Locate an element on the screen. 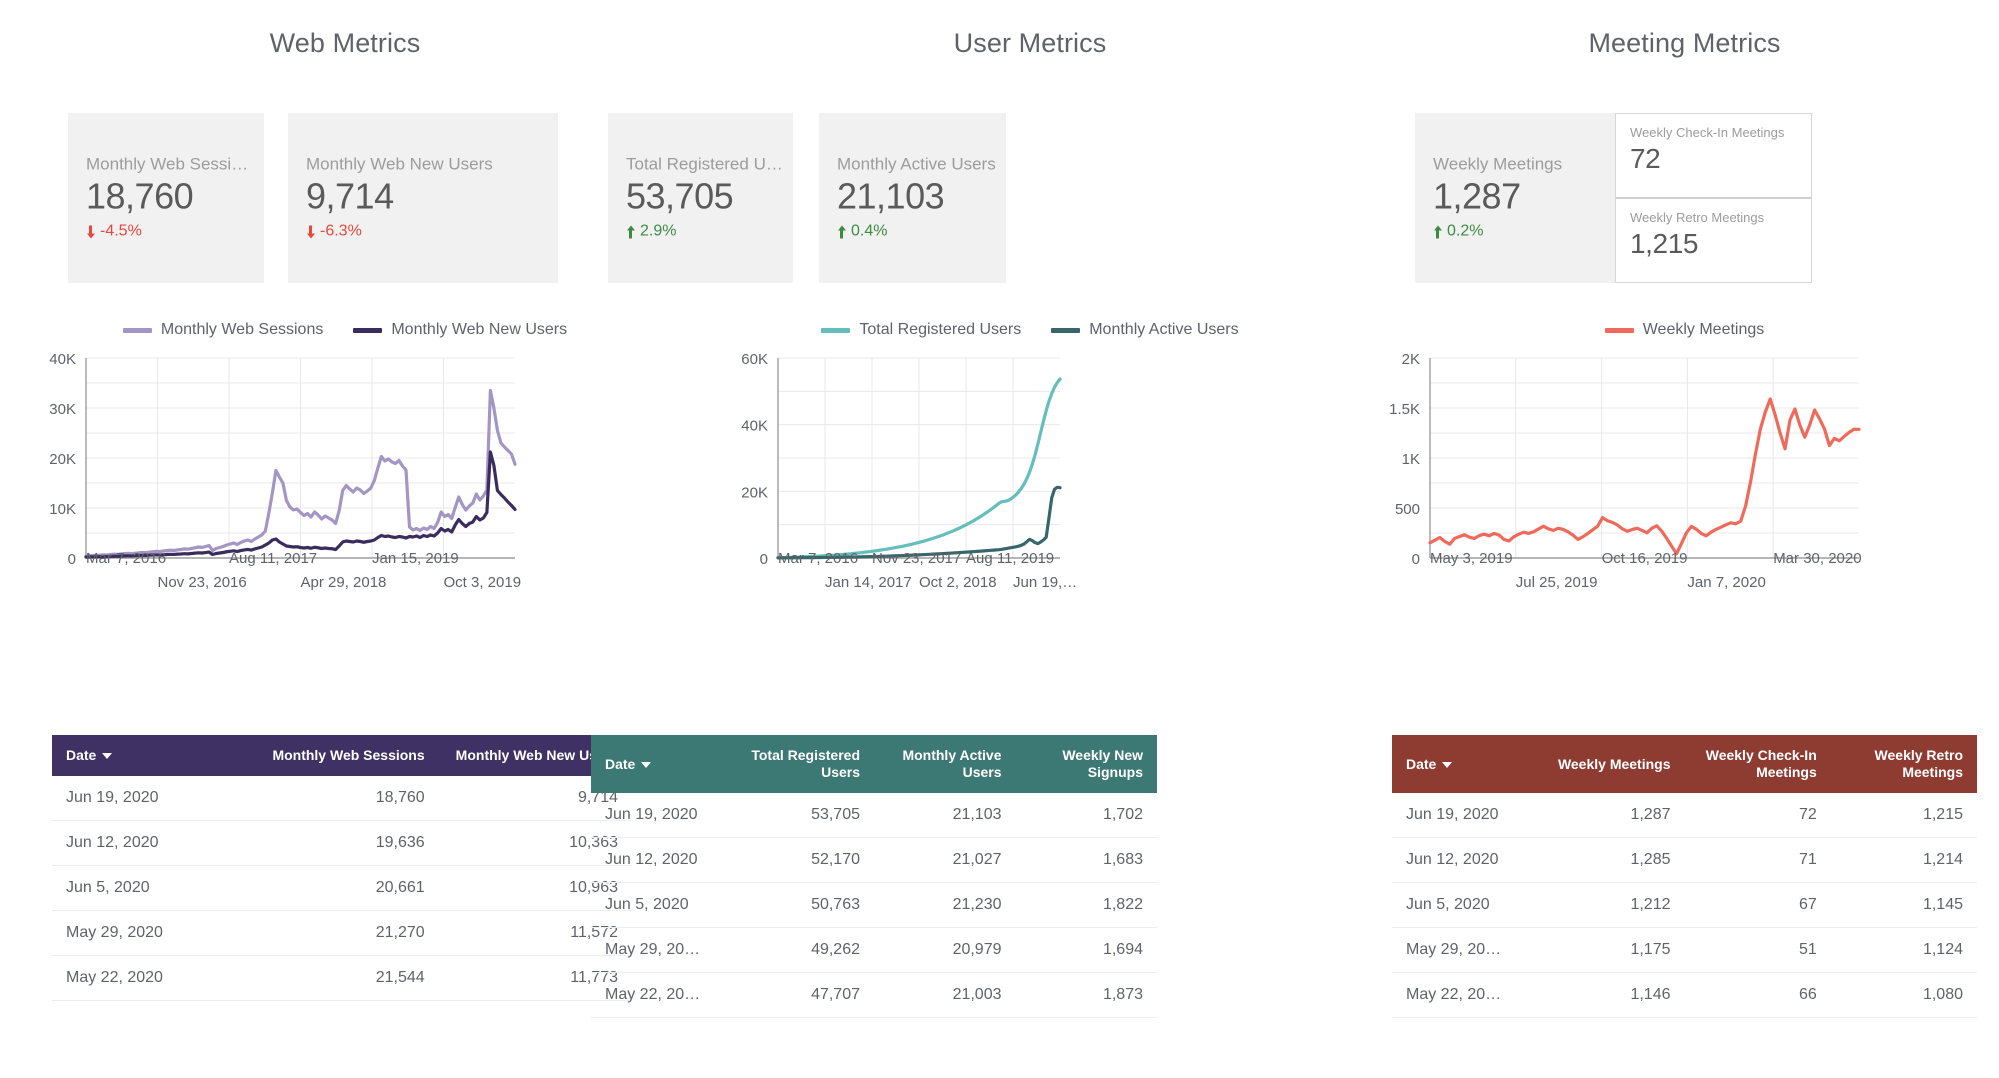 The height and width of the screenshot is (1078, 1999). svg-text: 500 is located at coordinates (1407, 509).